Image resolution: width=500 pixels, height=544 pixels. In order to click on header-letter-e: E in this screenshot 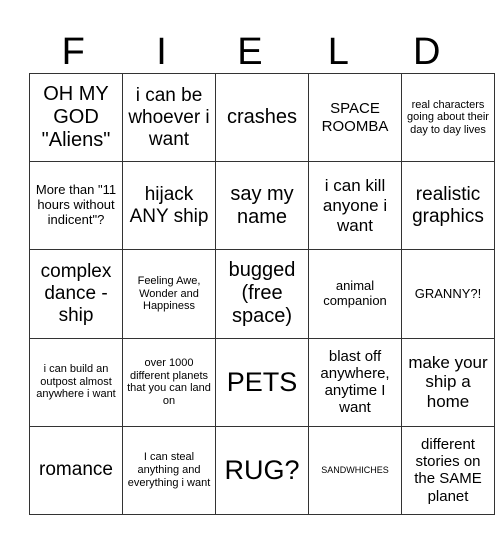, I will do `click(250, 52)`.